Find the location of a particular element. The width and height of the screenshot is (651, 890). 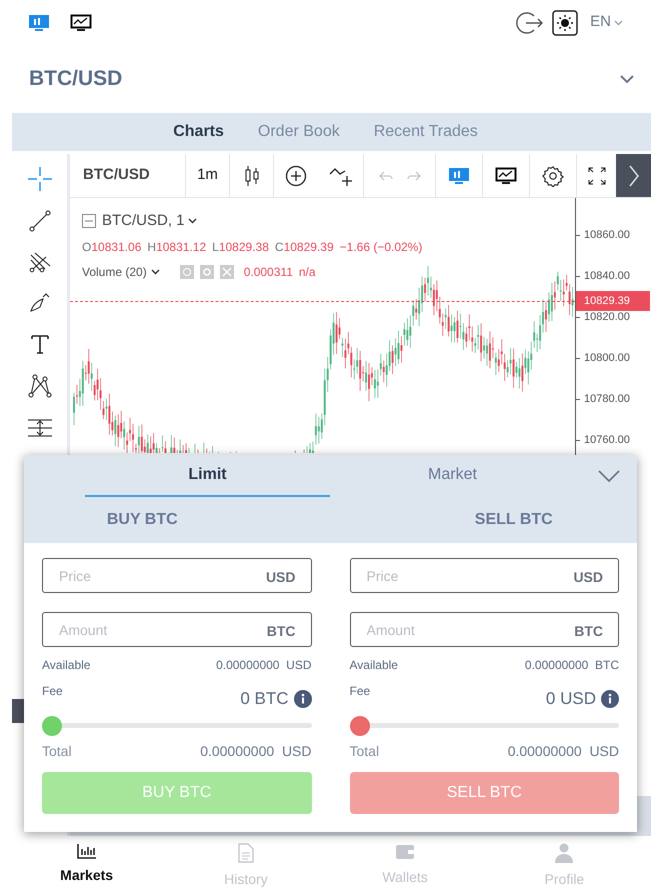

ohlc-value: H10831.12 is located at coordinates (176, 247).